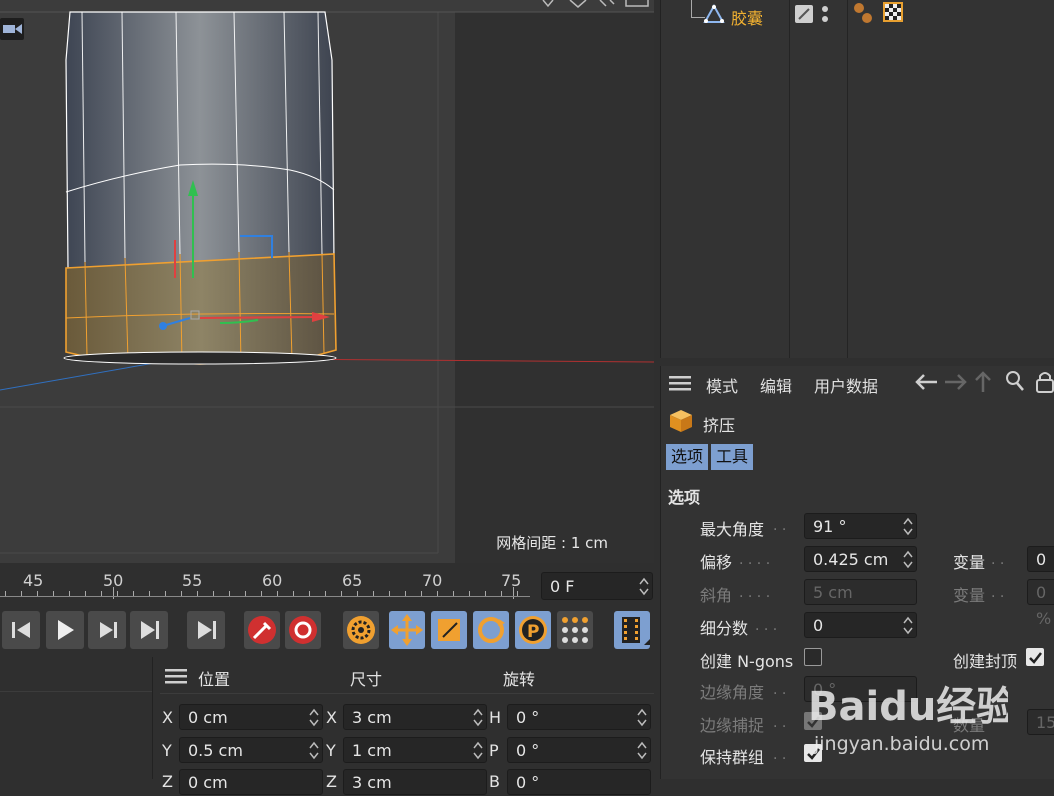 Image resolution: width=1054 pixels, height=796 pixels. What do you see at coordinates (747, 661) in the screenshot?
I see `create-ngons-label: 创建 N-gons` at bounding box center [747, 661].